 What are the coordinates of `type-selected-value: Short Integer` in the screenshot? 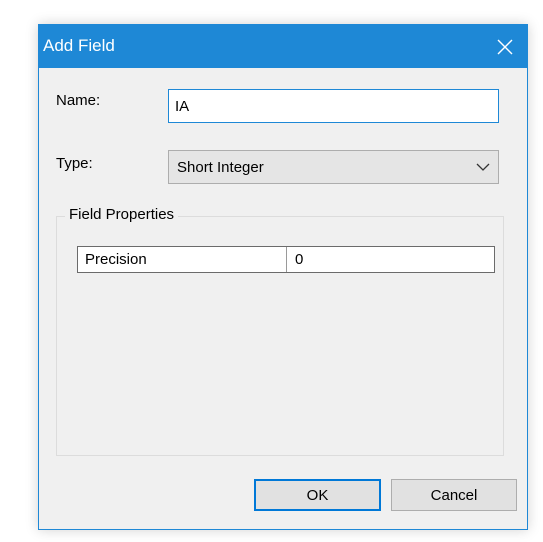 It's located at (220, 167).